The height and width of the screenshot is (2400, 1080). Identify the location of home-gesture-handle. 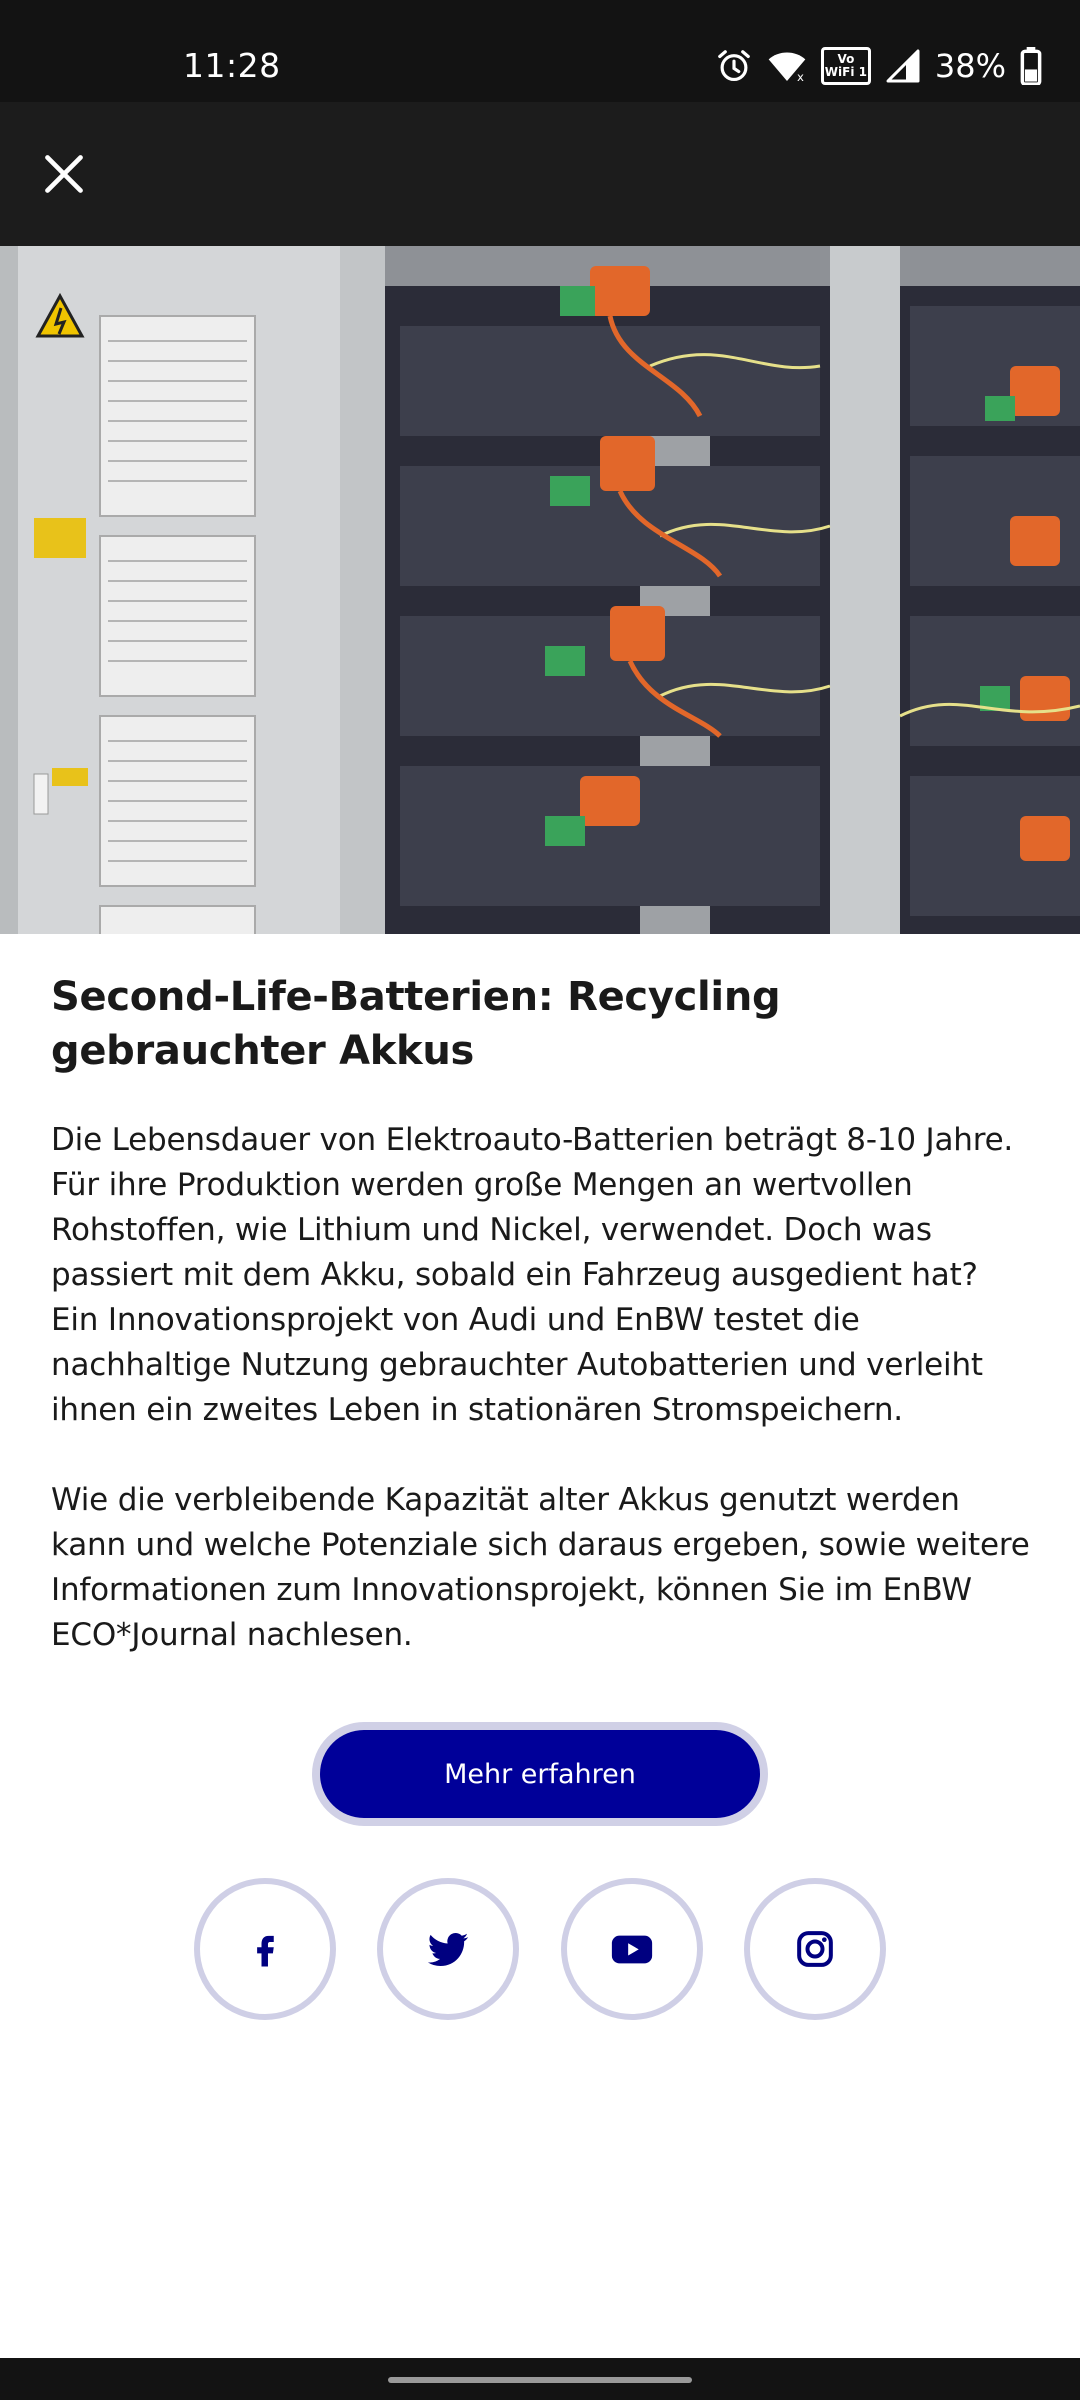
(540, 2380).